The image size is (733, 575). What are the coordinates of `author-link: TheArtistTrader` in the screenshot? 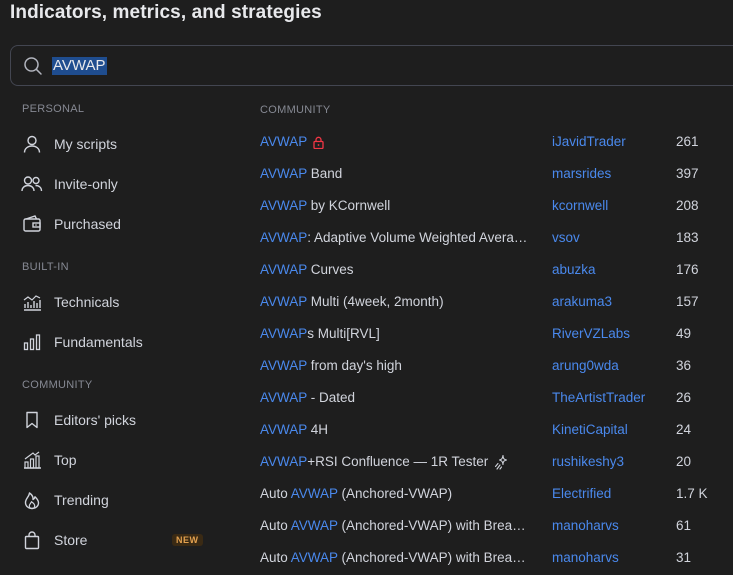 It's located at (598, 397).